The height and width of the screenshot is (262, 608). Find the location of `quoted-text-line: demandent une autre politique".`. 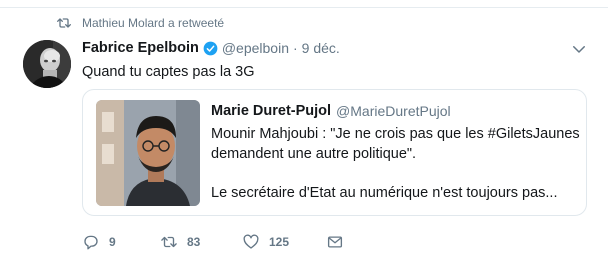

quoted-text-line: demandent une autre politique". is located at coordinates (314, 154).